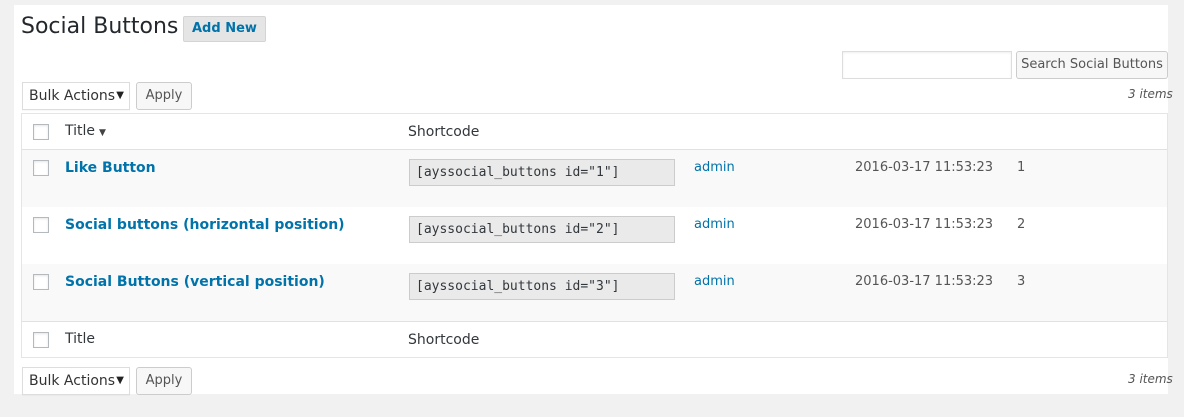 The width and height of the screenshot is (1184, 417). I want to click on items-count: 3 items, so click(1150, 94).